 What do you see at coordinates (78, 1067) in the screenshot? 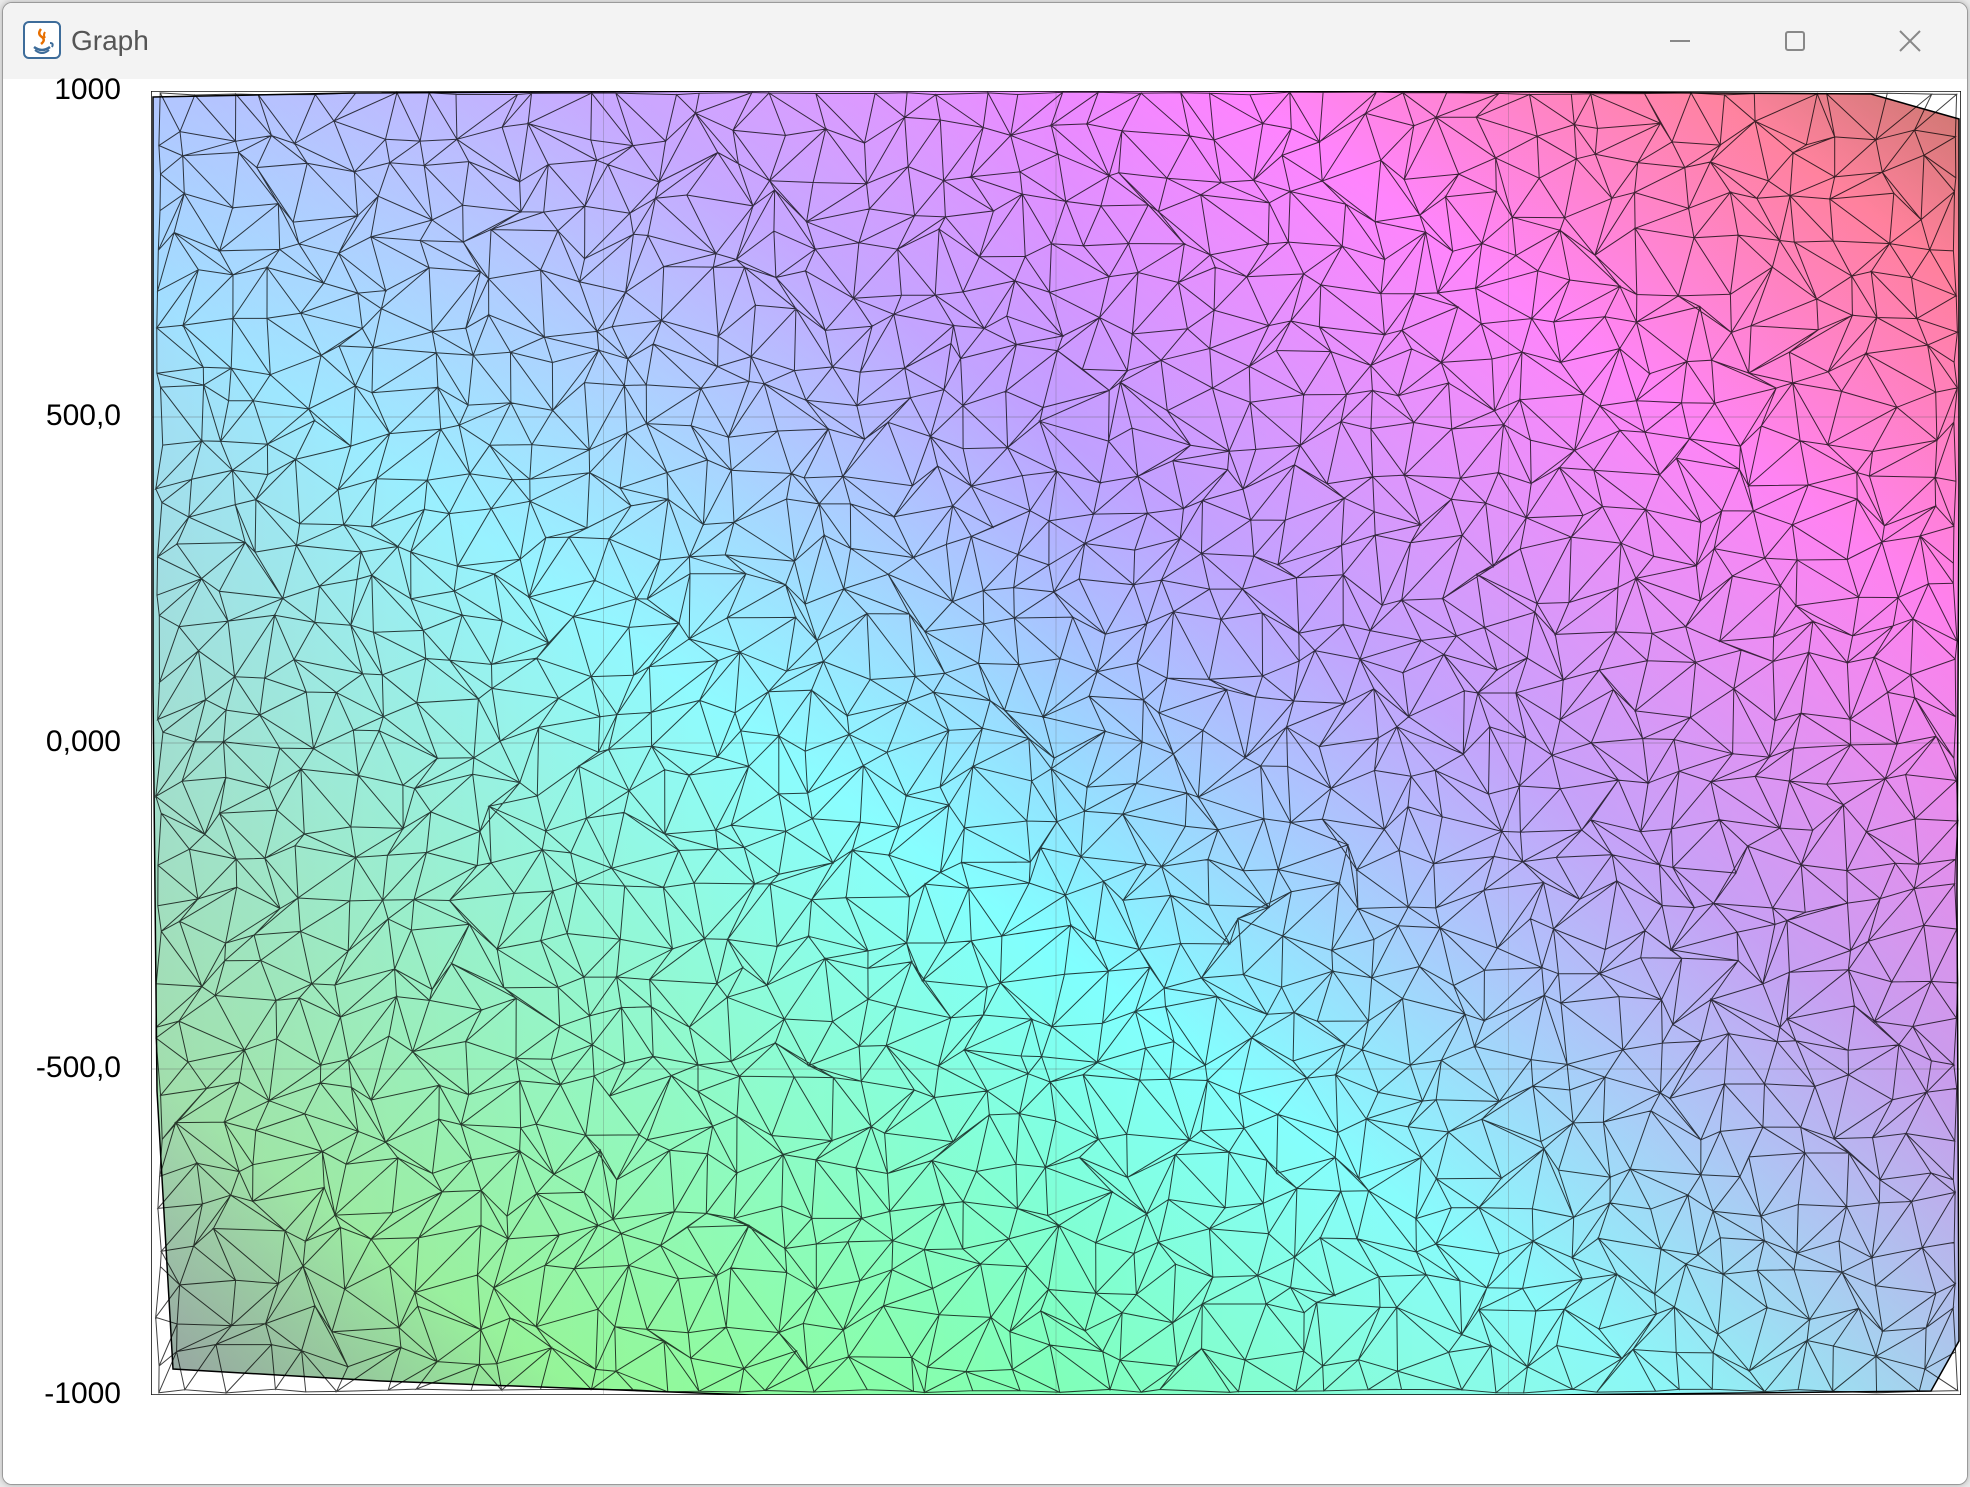
I see `y-tick-label: -500,0` at bounding box center [78, 1067].